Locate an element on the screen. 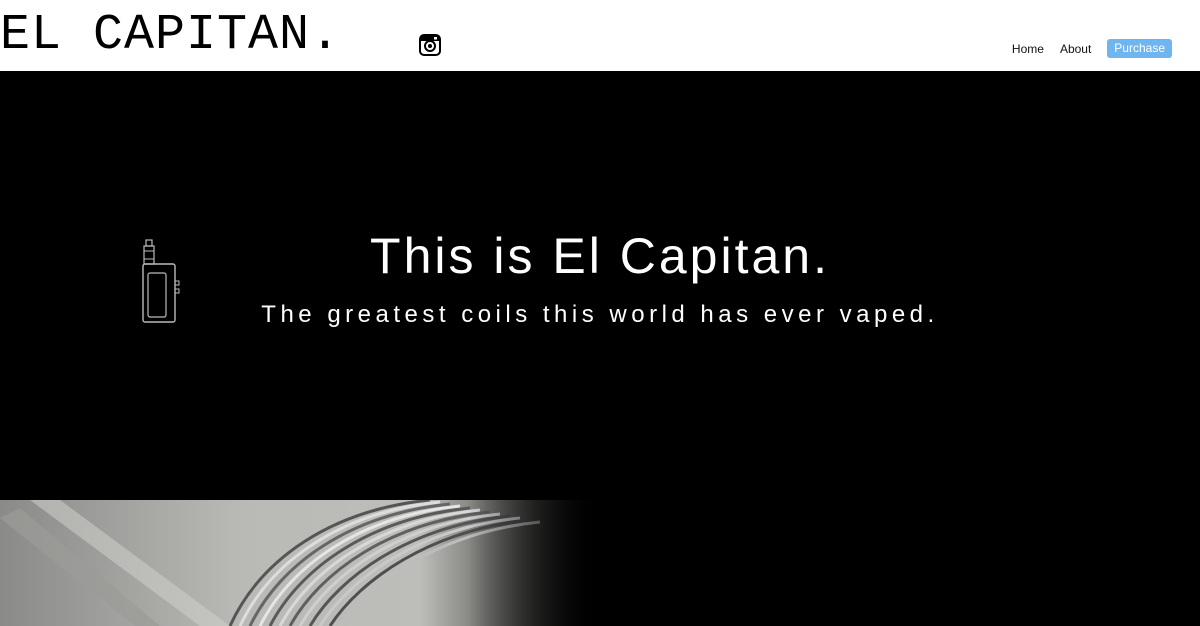 Image resolution: width=1200 pixels, height=626 pixels. hero-title: This is El Capitan. is located at coordinates (600, 256).